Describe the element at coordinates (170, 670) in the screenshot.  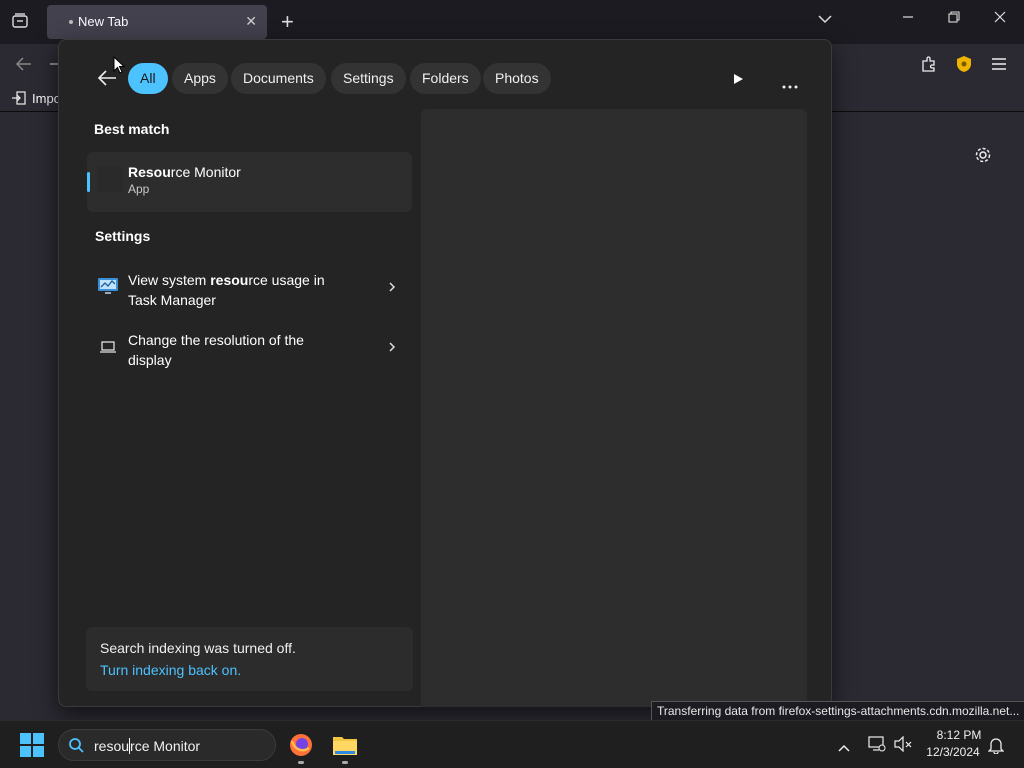
I see `turn-indexing-on-link: Turn indexing back on.` at that location.